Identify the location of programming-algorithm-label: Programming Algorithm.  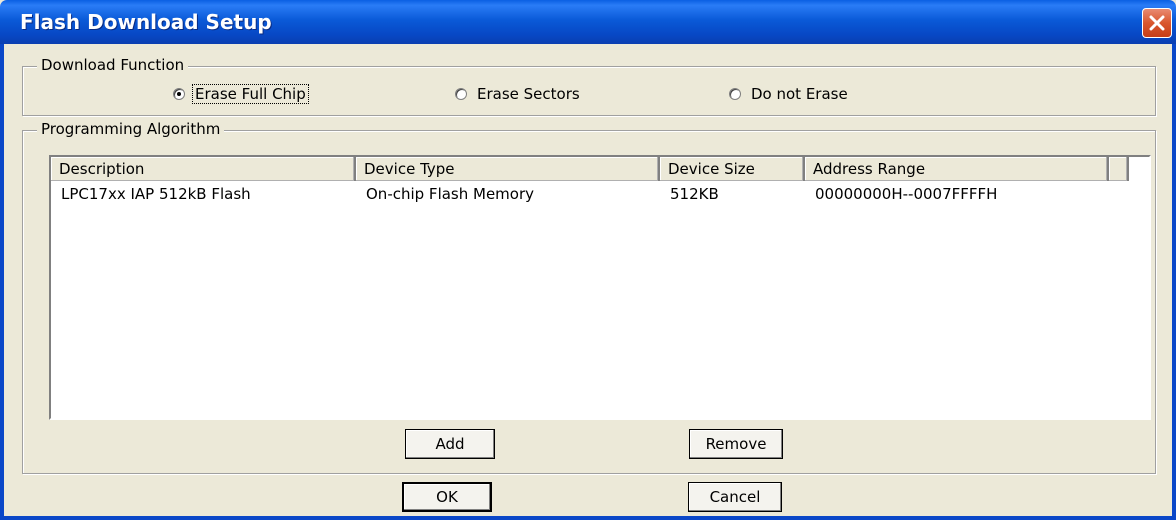
(131, 129).